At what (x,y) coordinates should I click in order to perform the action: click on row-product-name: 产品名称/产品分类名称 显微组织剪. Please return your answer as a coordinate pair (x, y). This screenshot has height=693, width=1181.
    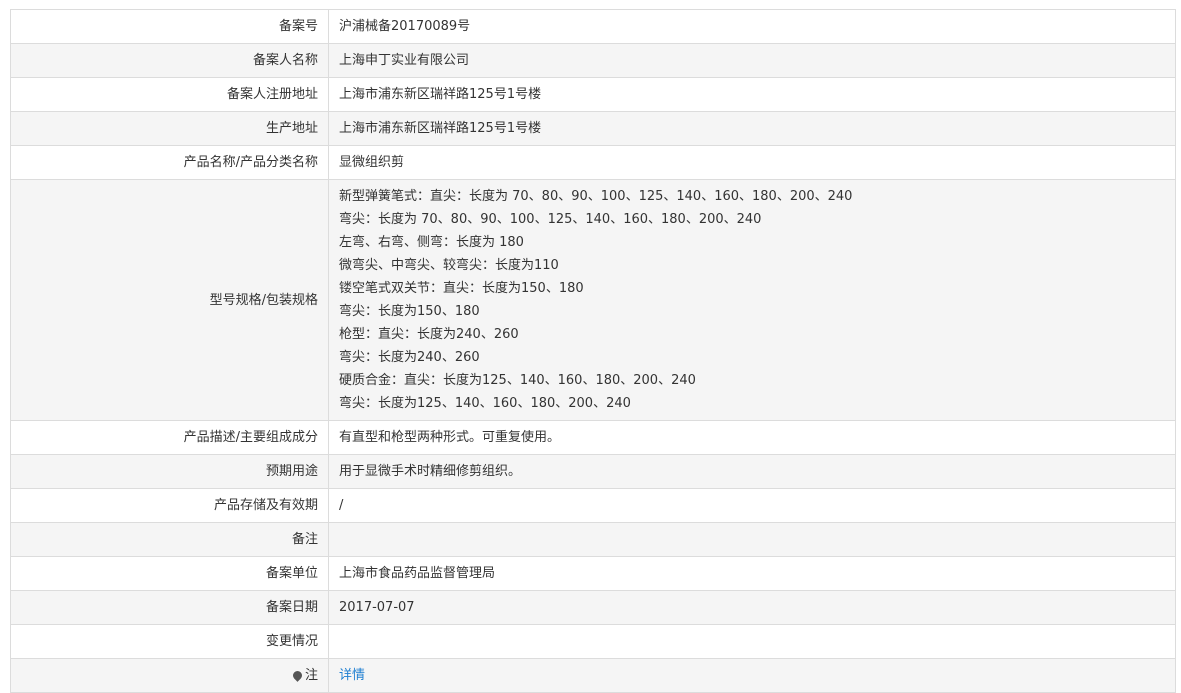
    Looking at the image, I should click on (593, 162).